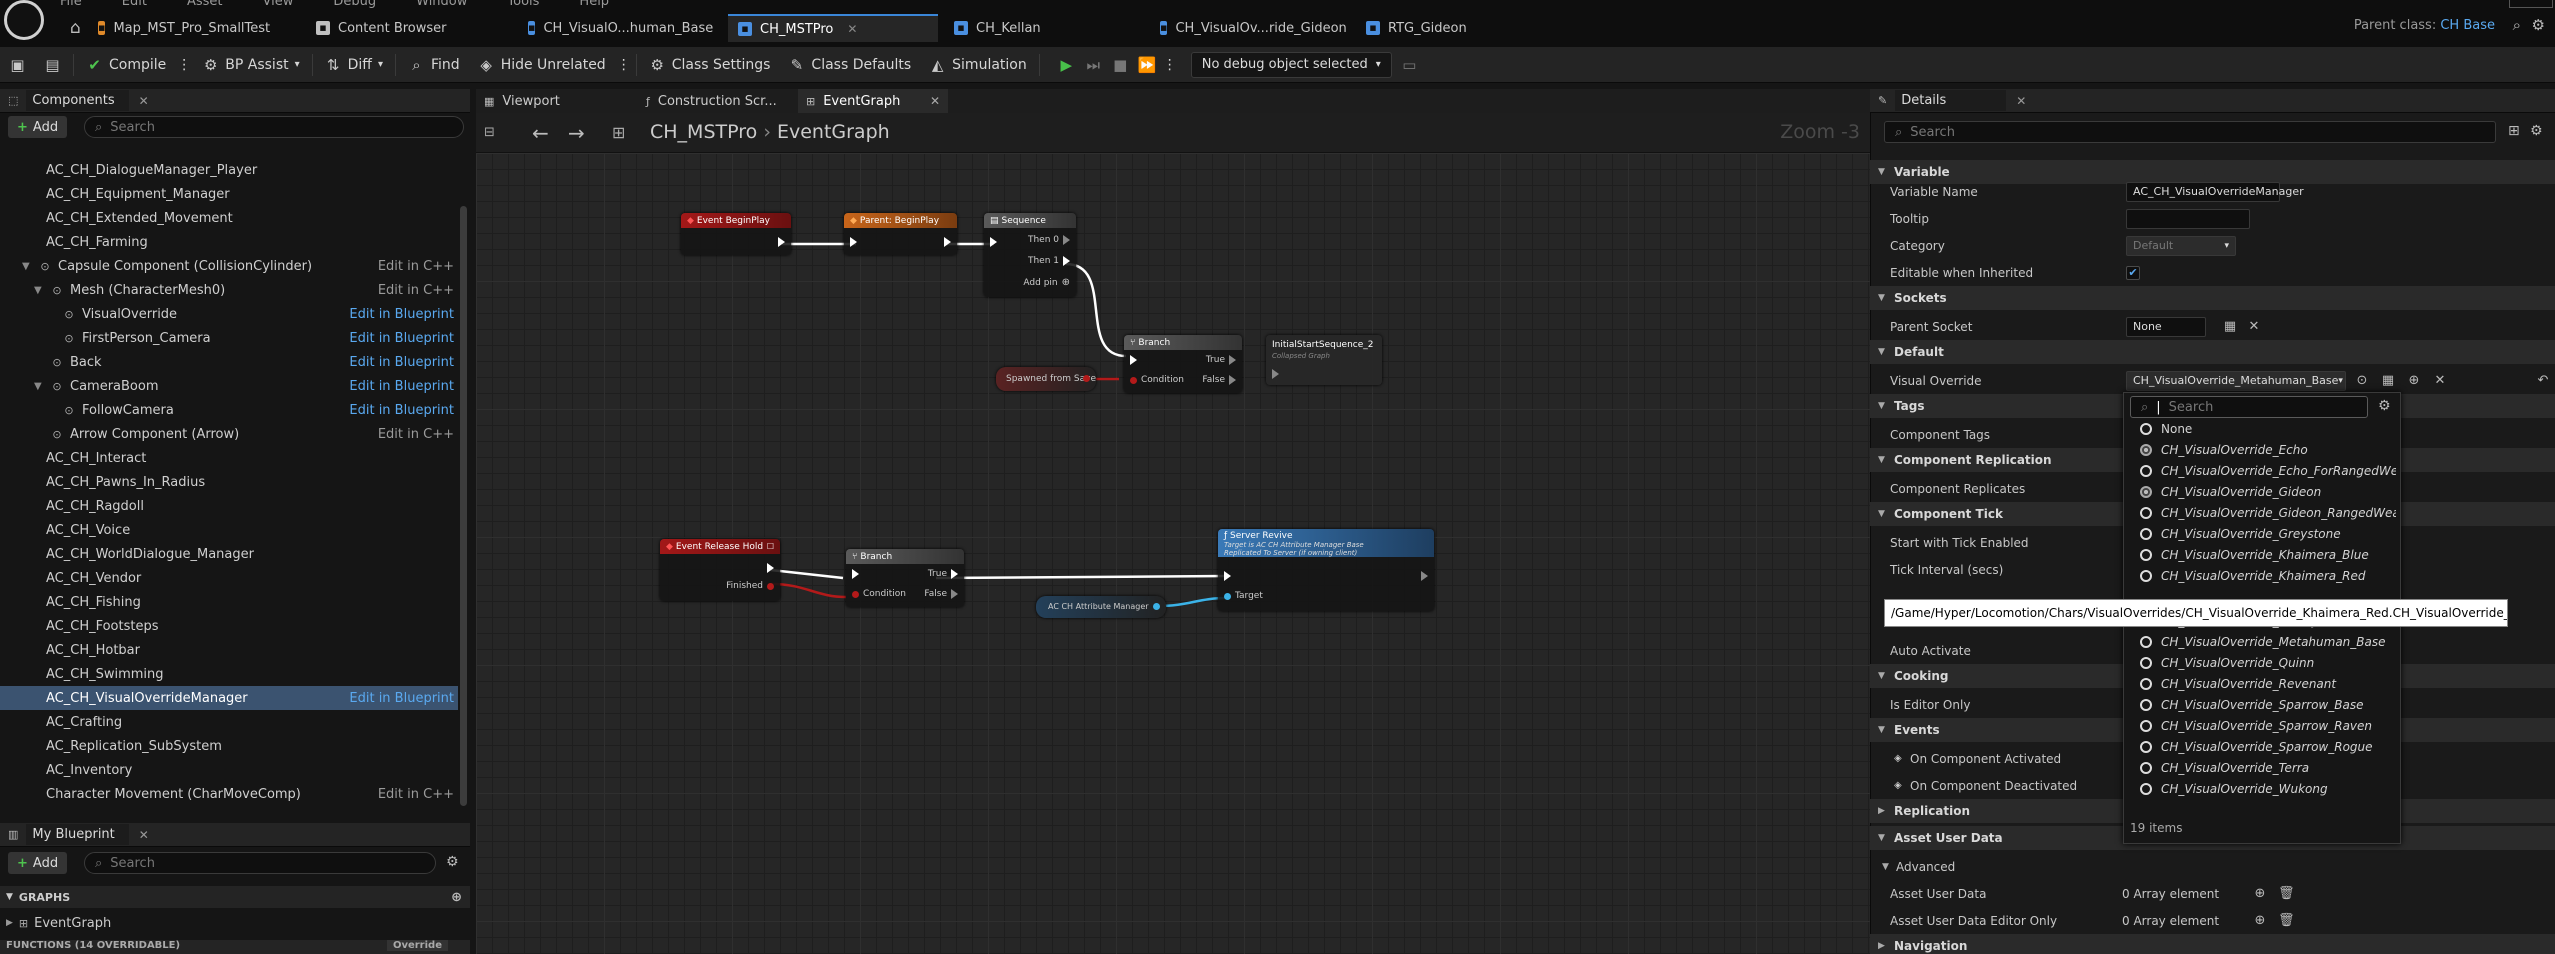 The height and width of the screenshot is (954, 2555). Describe the element at coordinates (2133, 272) in the screenshot. I see `editable-checkbox: ✔` at that location.